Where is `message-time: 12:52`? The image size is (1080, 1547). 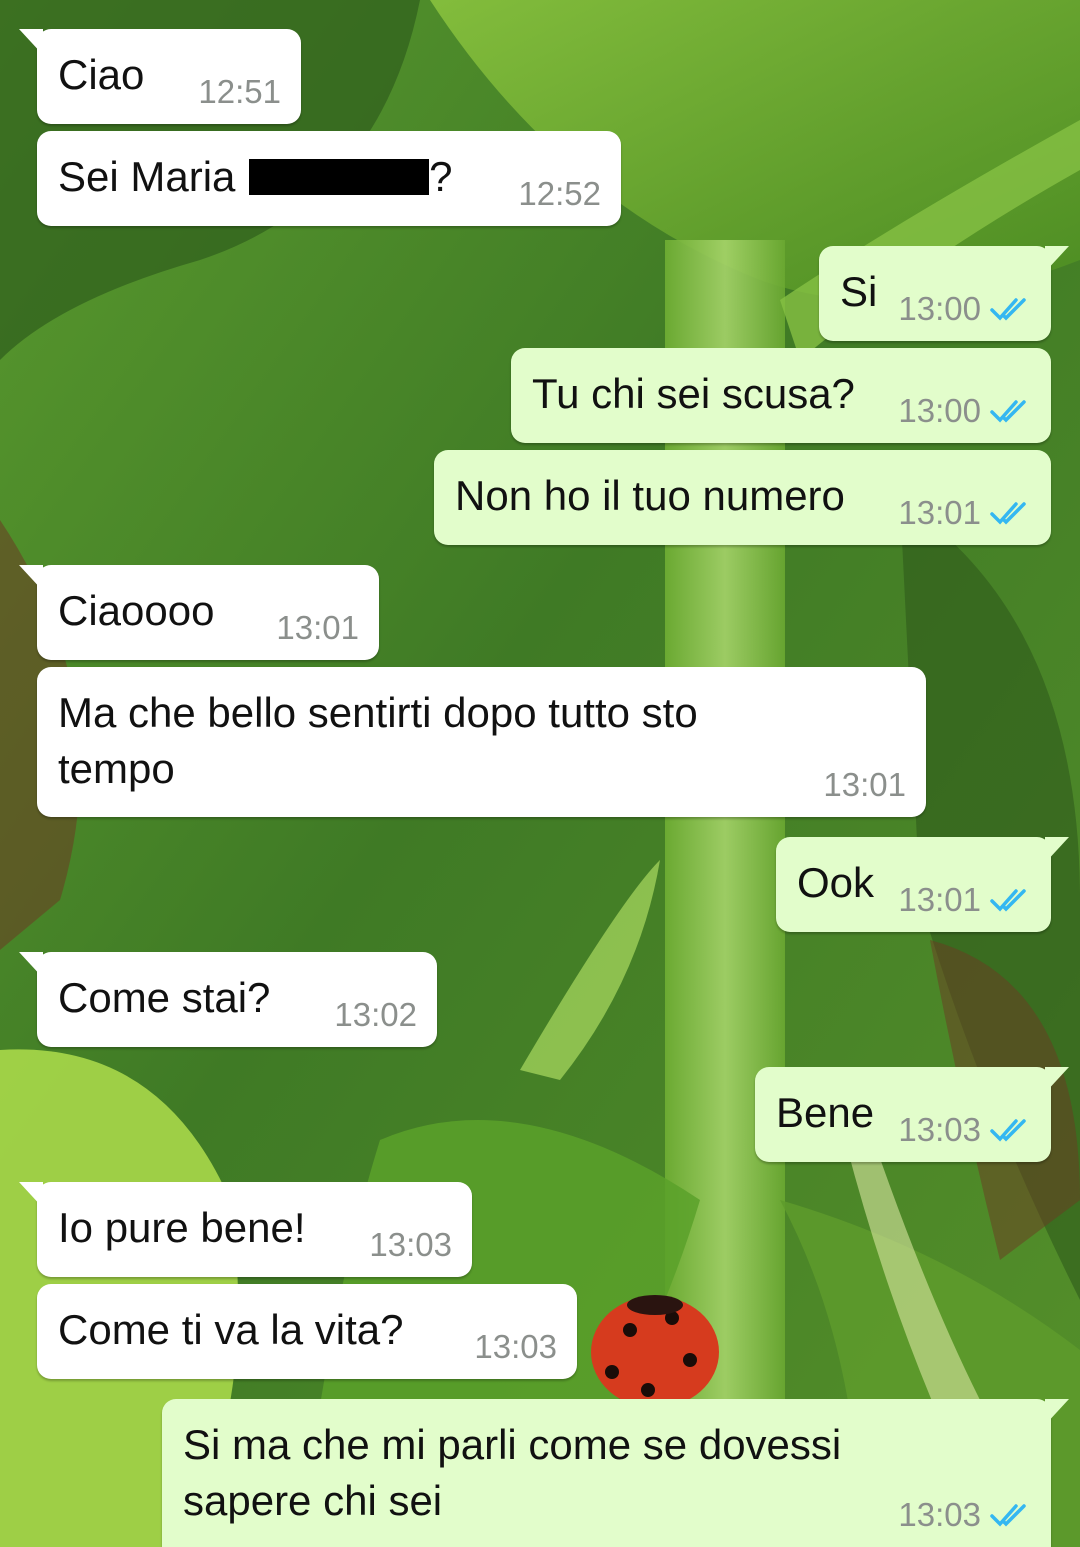 message-time: 12:52 is located at coordinates (559, 193).